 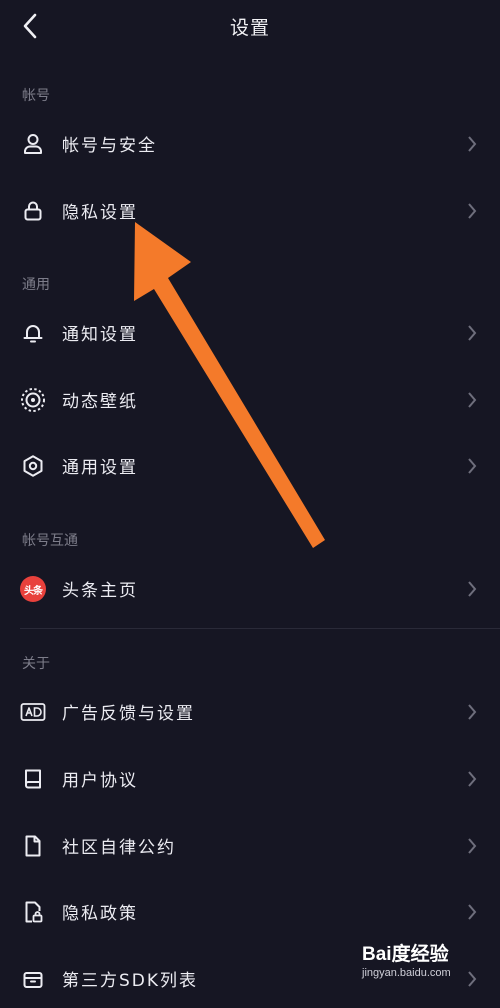 I want to click on top-bar: 设置, so click(x=250, y=26).